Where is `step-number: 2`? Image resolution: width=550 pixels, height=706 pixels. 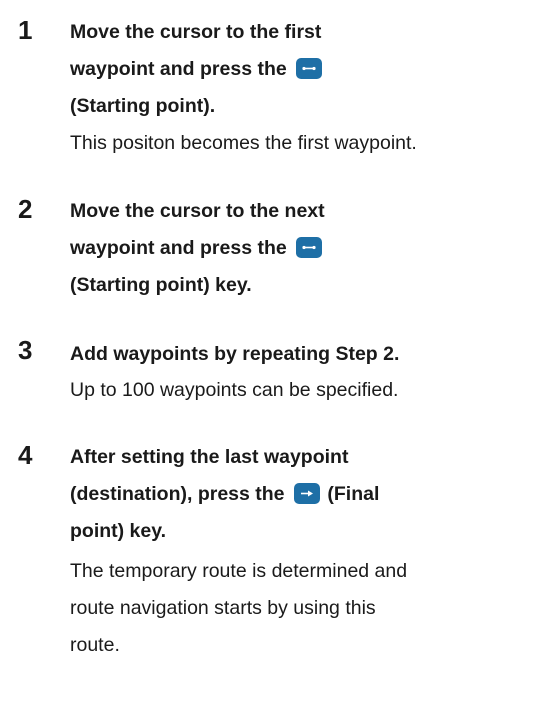 step-number: 2 is located at coordinates (25, 209).